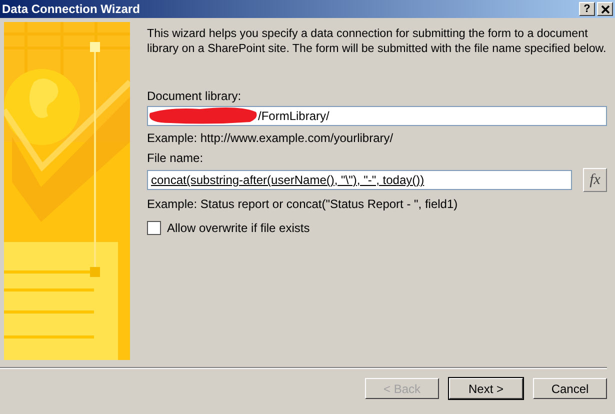 Image resolution: width=615 pixels, height=414 pixels. I want to click on close-icon, so click(605, 9).